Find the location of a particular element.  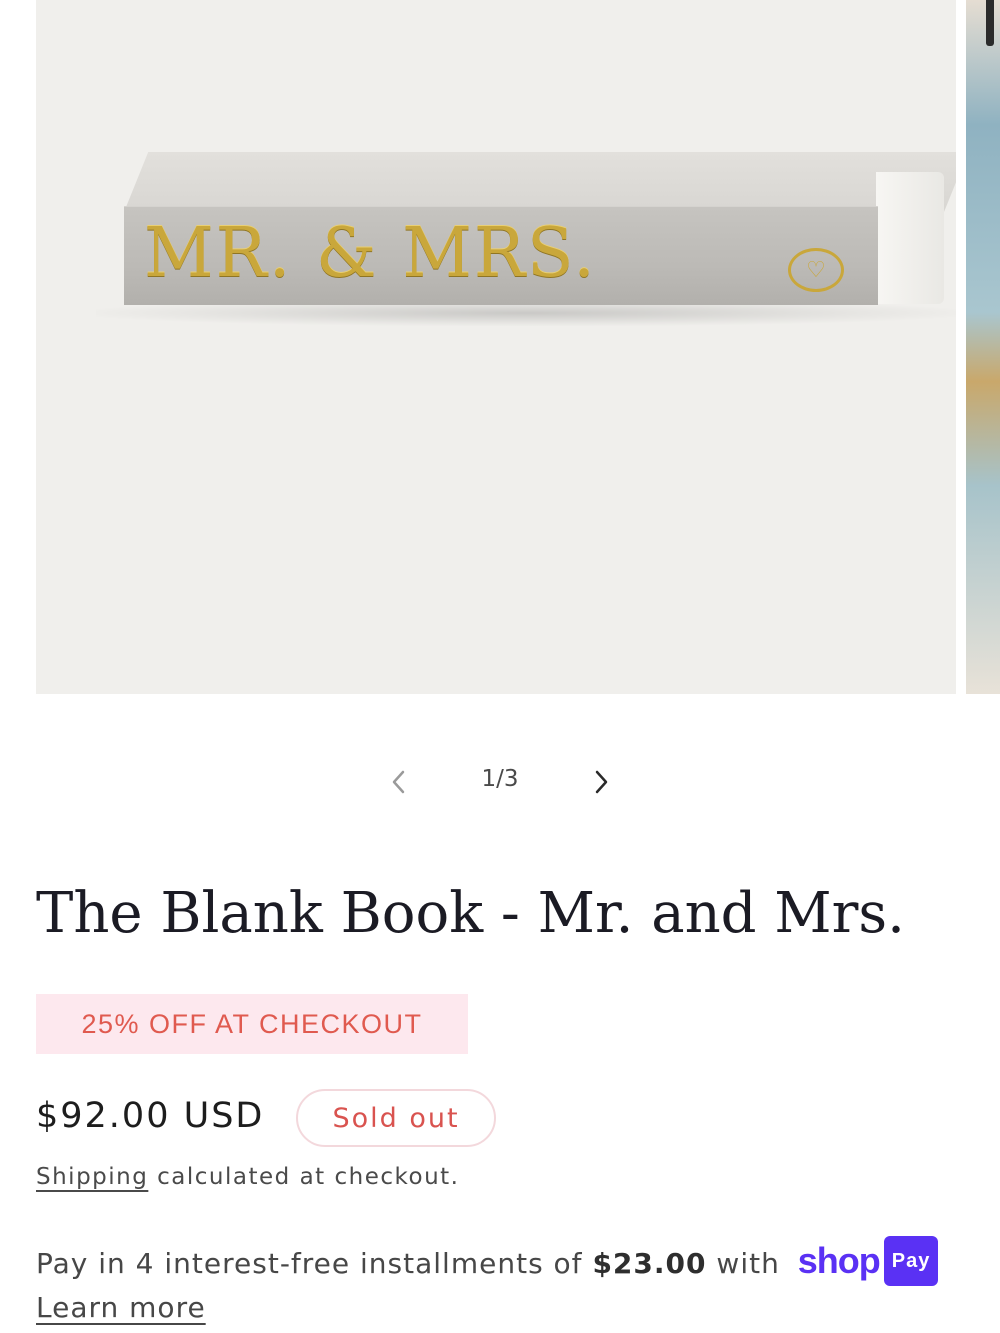

chevron-right-icon is located at coordinates (601, 782).